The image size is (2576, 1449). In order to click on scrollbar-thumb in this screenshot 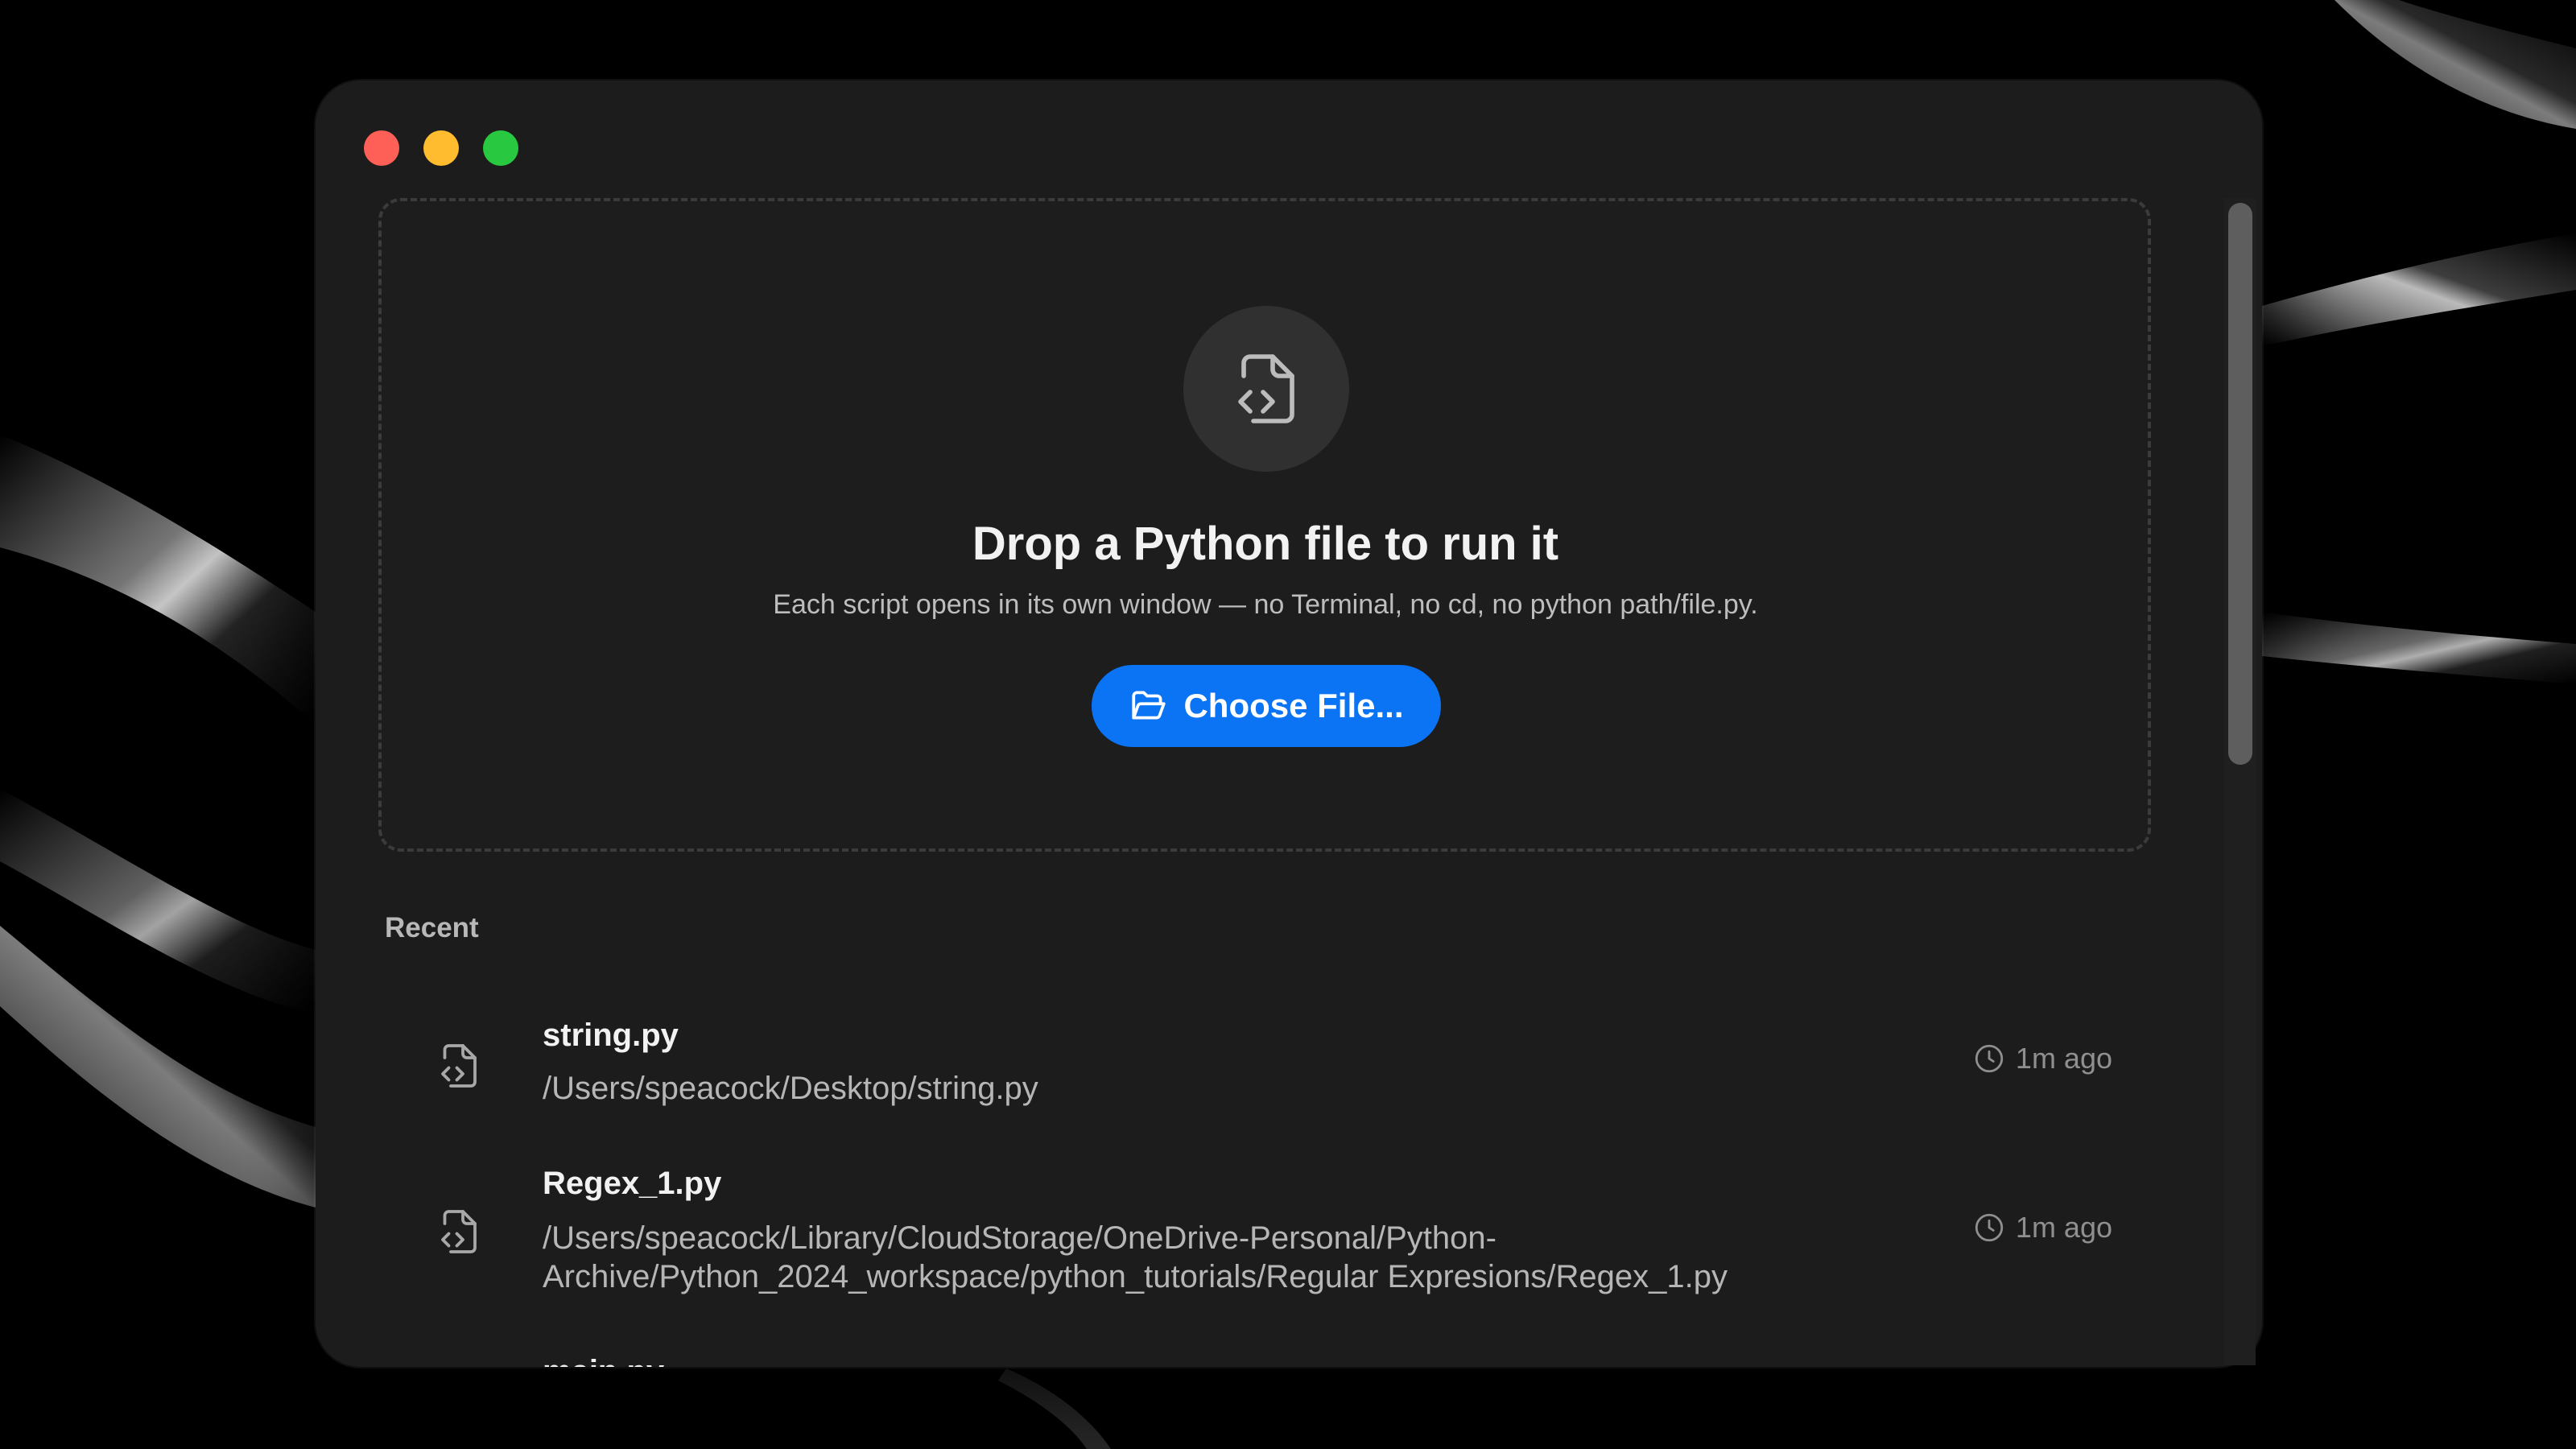, I will do `click(2240, 484)`.